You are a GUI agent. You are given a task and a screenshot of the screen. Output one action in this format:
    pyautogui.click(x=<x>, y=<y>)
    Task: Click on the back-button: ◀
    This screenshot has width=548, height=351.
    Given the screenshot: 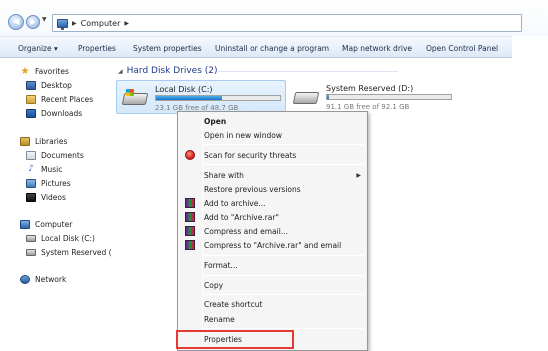 What is the action you would take?
    pyautogui.click(x=16, y=22)
    